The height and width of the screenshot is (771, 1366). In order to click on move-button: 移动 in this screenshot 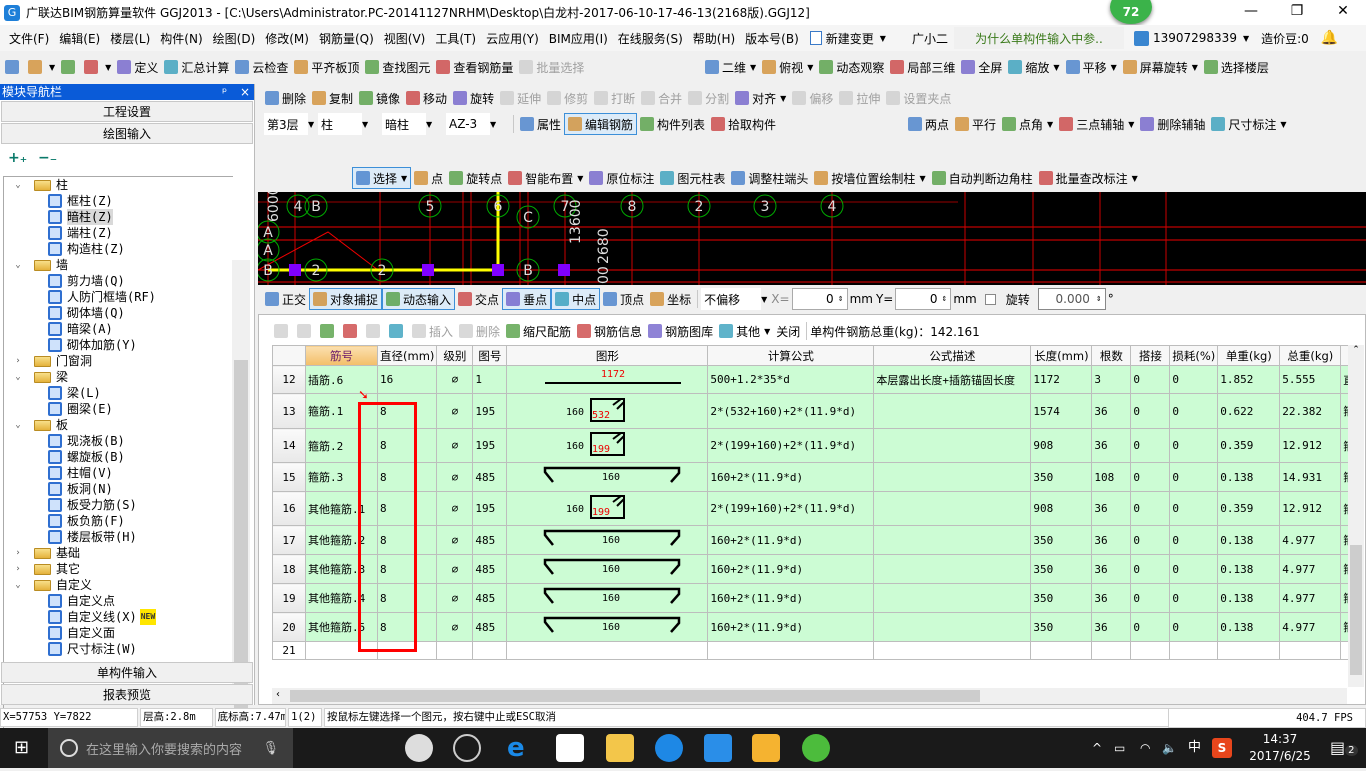, I will do `click(426, 98)`.